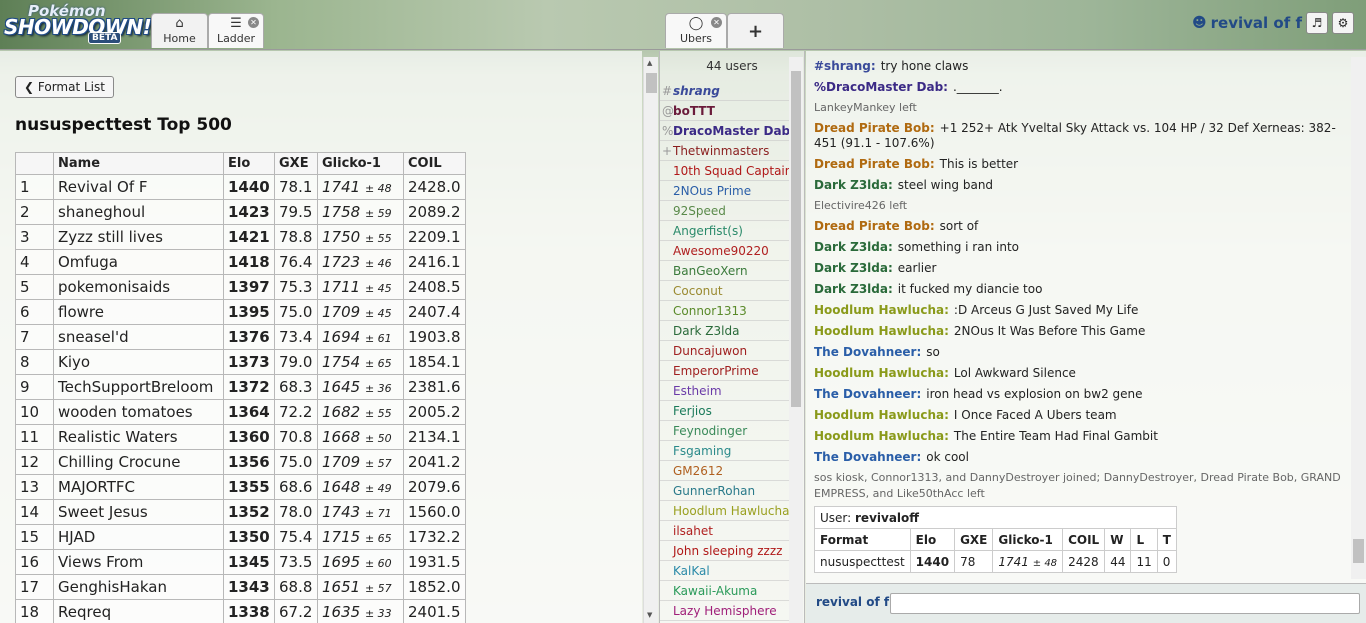  I want to click on ladder-player-name: shaneghoul, so click(138, 212).